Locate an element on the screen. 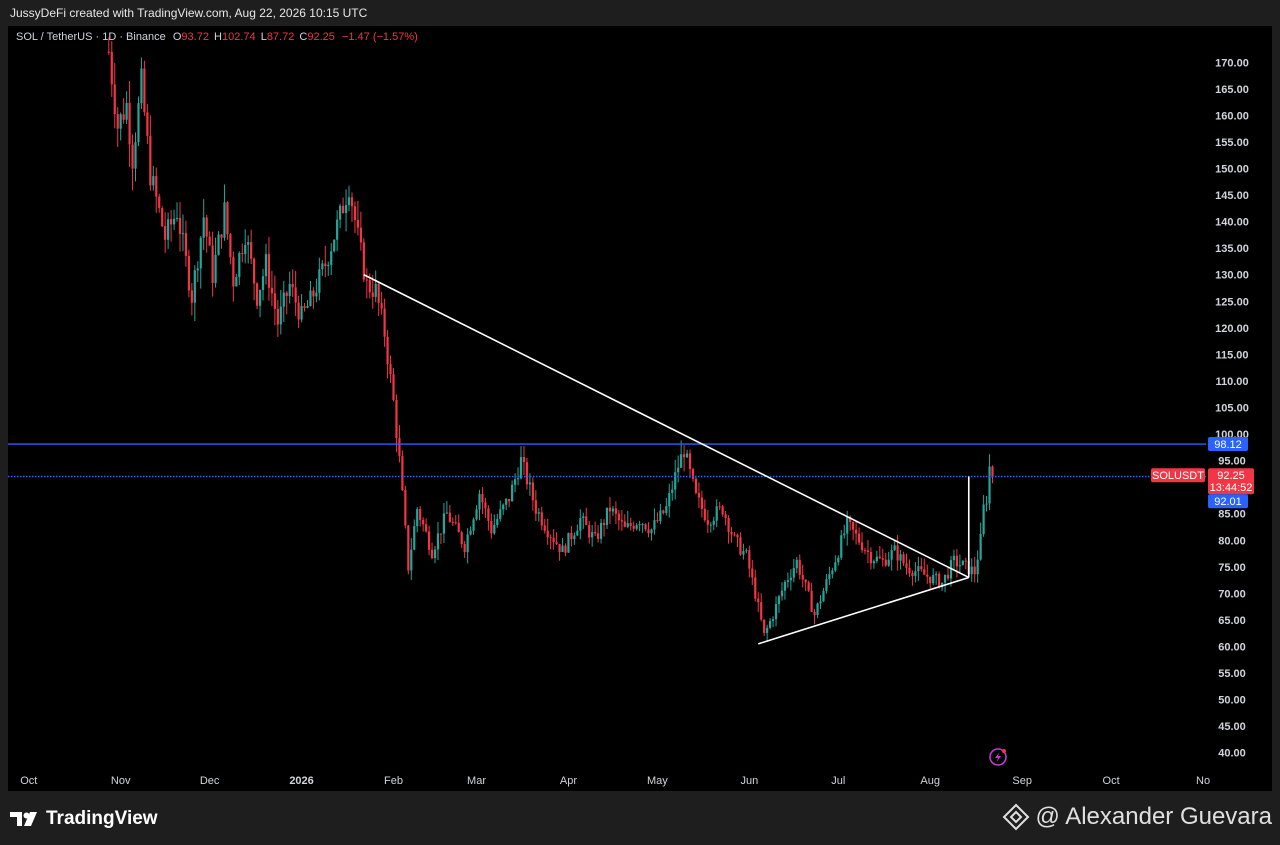 The image size is (1280, 845). tradingview-logo-icon is located at coordinates (23, 819).